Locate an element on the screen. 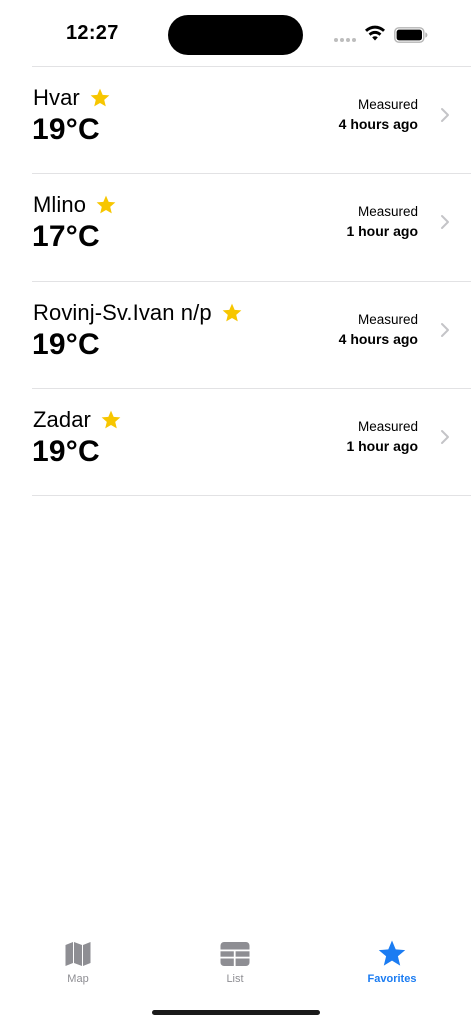 The image size is (471, 1024). tab-favorites: Favorites is located at coordinates (392, 967).